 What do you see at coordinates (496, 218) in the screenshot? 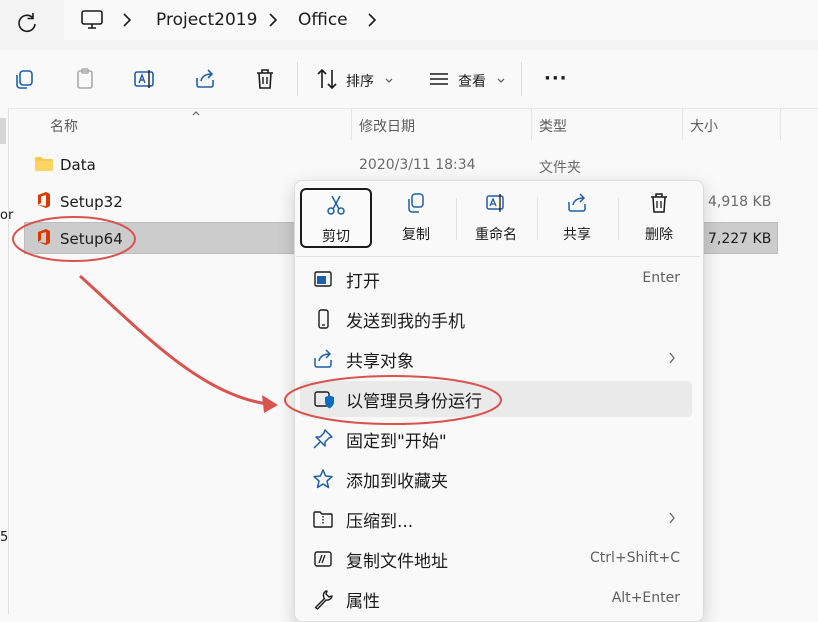
I see `rename-button: 重命名` at bounding box center [496, 218].